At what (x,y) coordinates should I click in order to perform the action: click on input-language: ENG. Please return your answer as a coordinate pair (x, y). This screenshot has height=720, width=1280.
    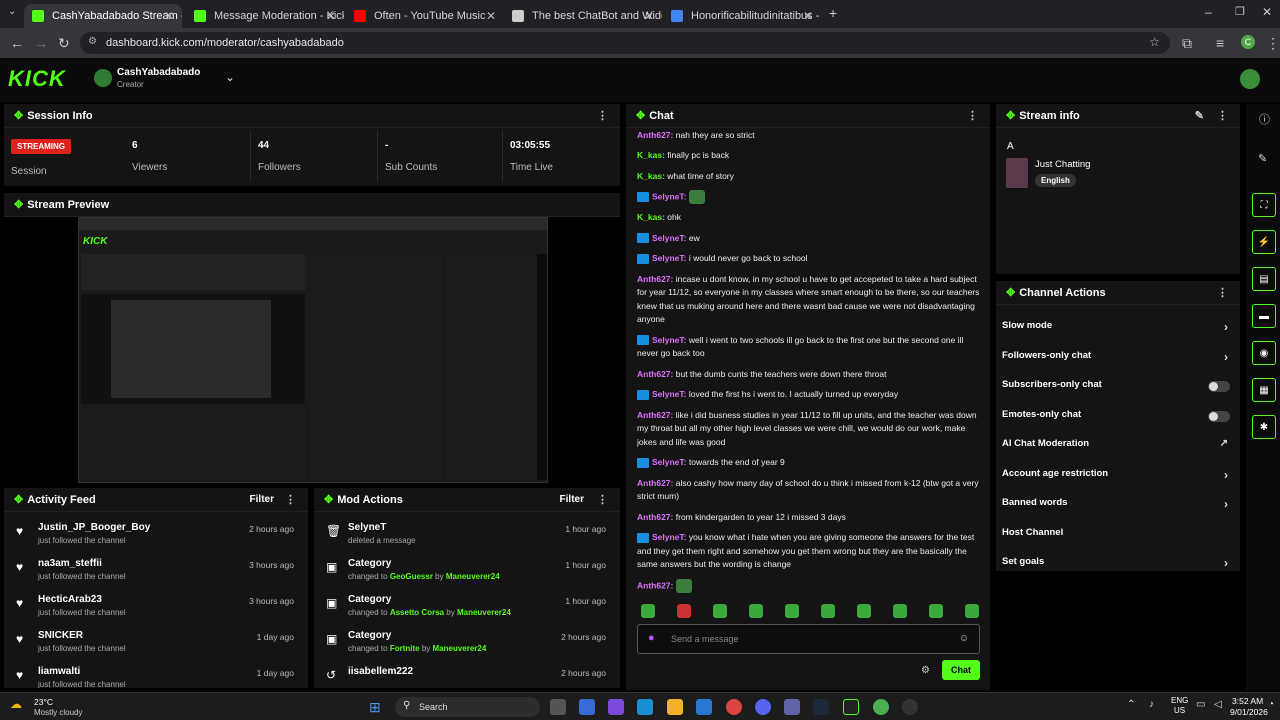
    Looking at the image, I should click on (1179, 700).